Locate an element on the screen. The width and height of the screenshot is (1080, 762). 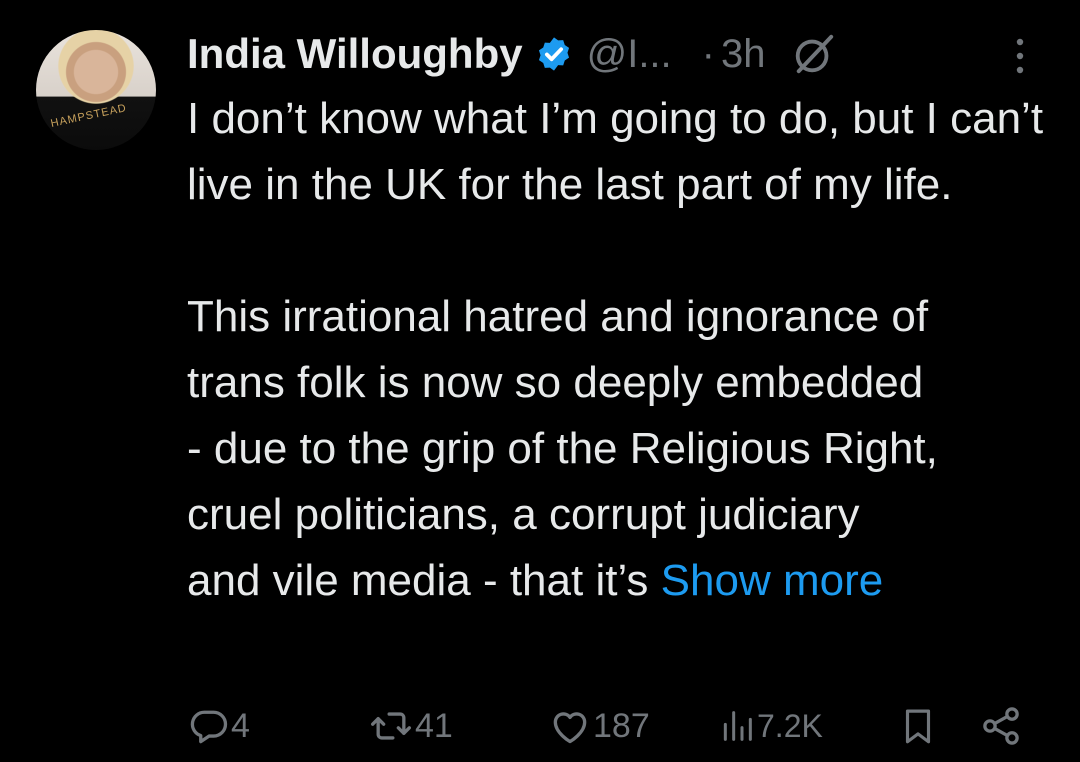
reply-icon is located at coordinates (209, 727).